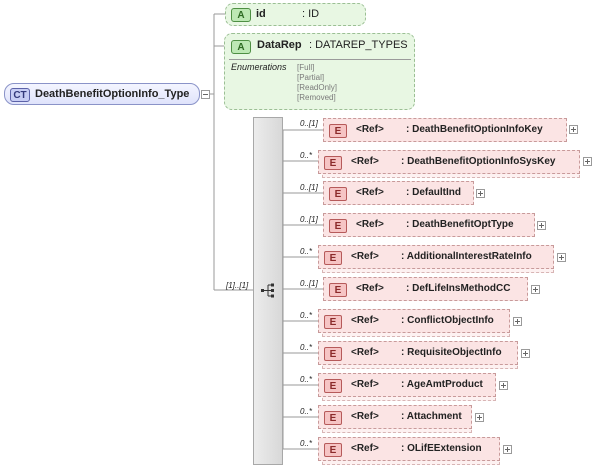 The width and height of the screenshot is (592, 470). Describe the element at coordinates (433, 192) in the screenshot. I see `element-name: : DefaultInd` at that location.